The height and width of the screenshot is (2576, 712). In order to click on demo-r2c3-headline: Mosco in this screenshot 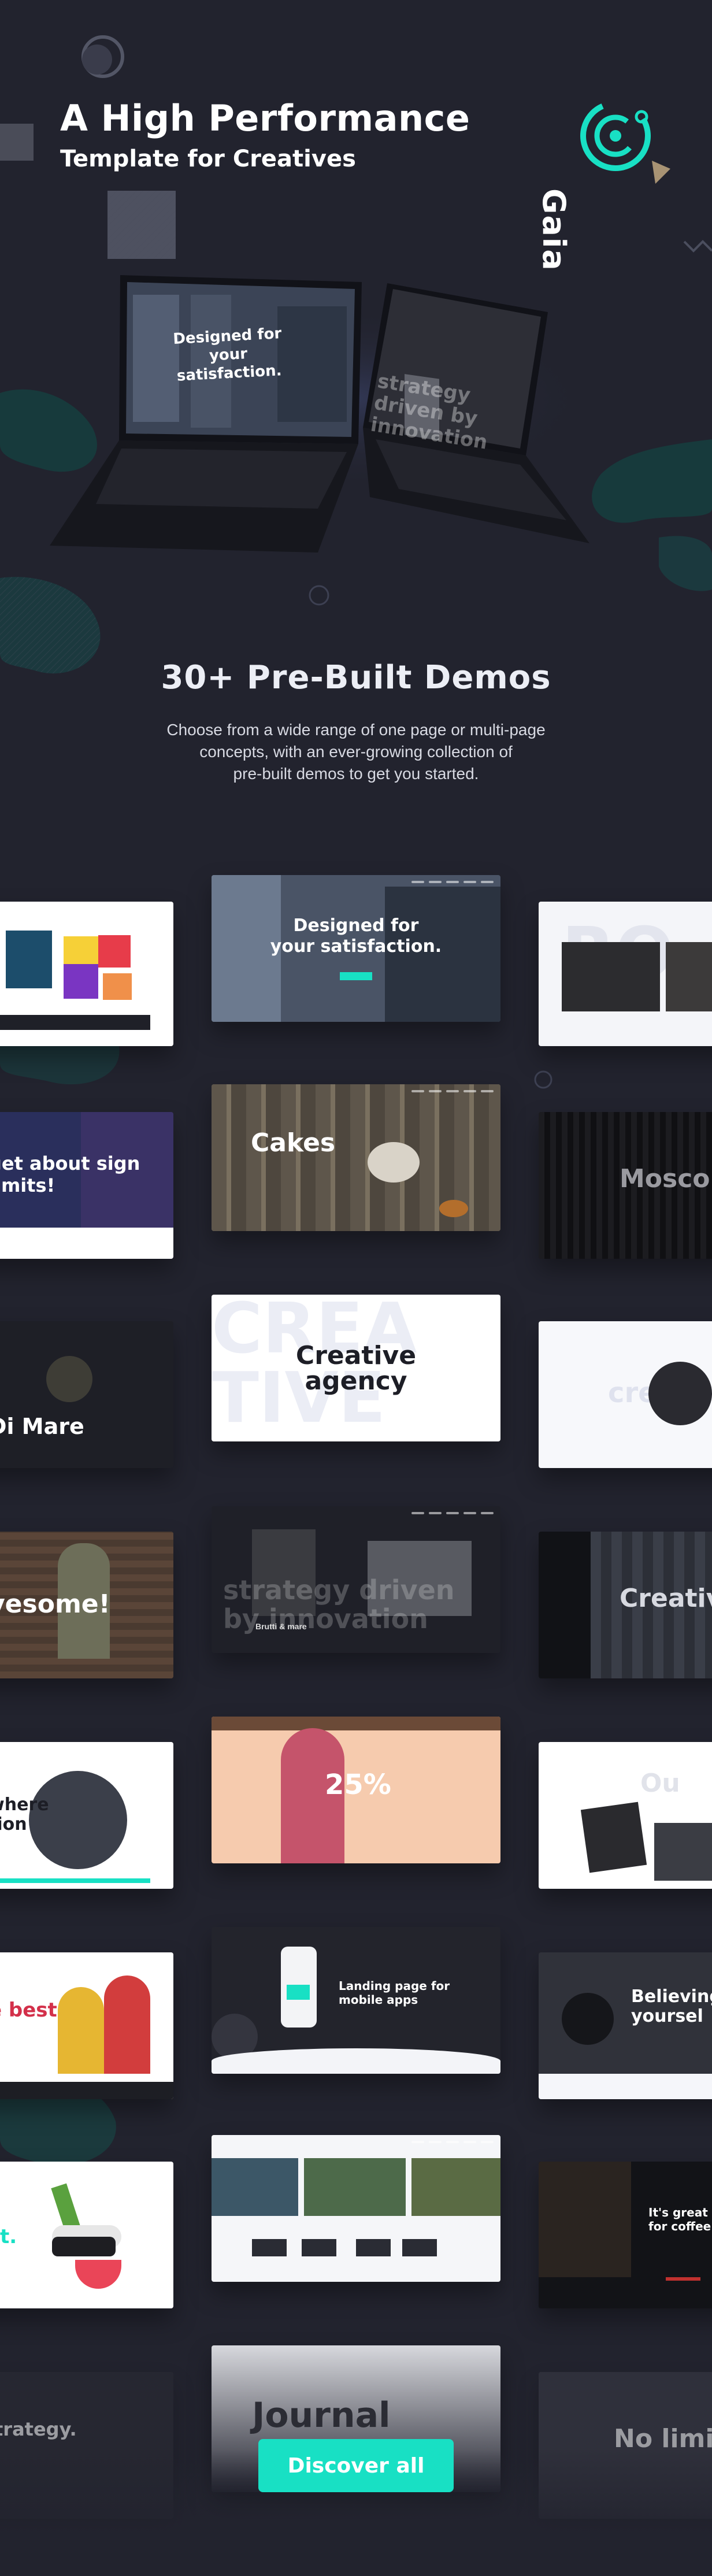, I will do `click(665, 1179)`.